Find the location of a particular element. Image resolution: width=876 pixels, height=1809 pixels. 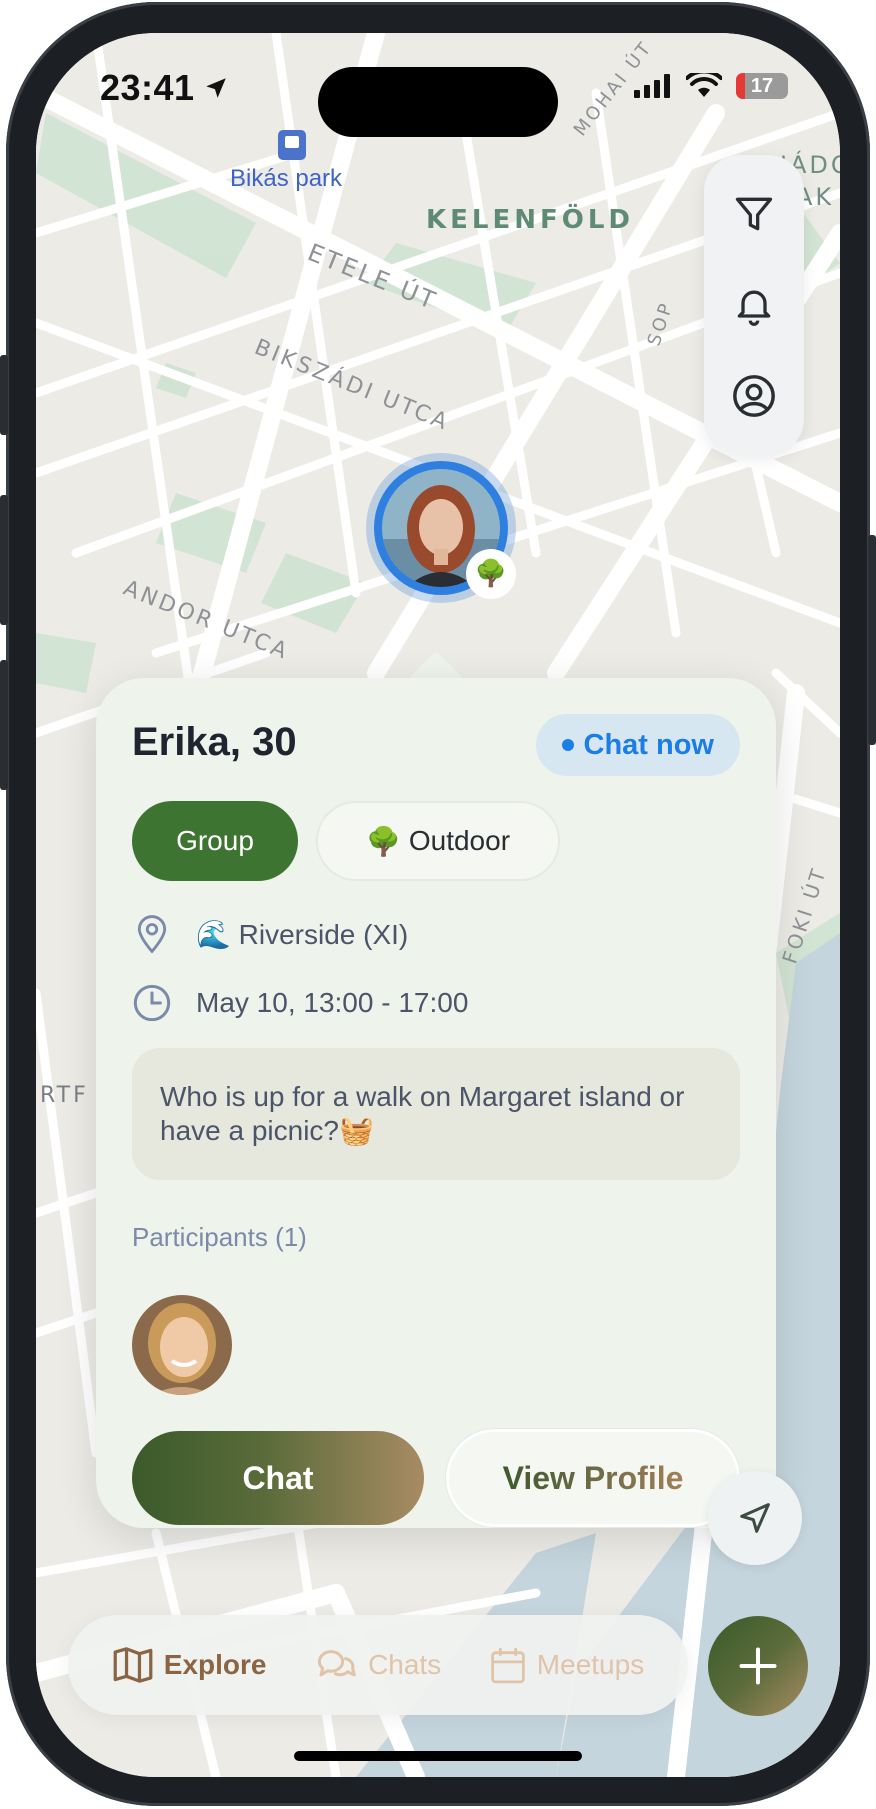

status-time-text: 23:41 is located at coordinates (147, 87).